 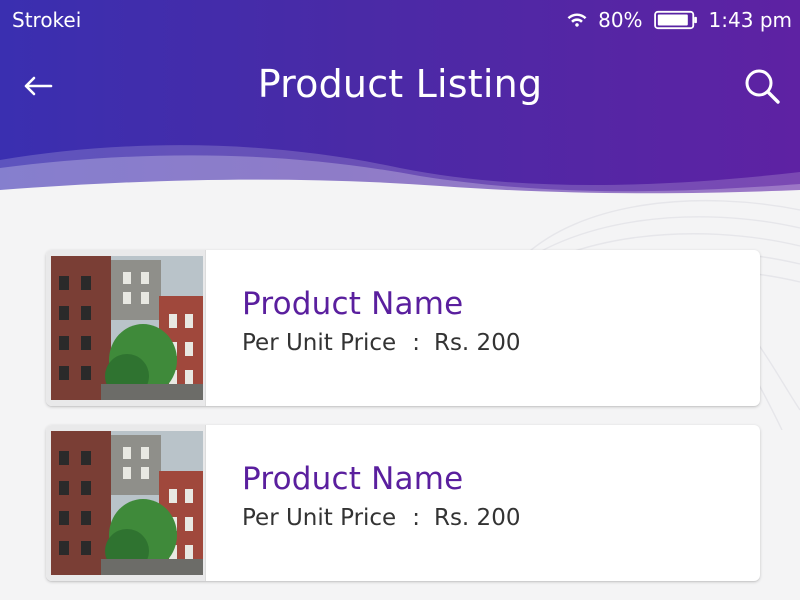 What do you see at coordinates (47, 20) in the screenshot?
I see `carrier-name: Strokei` at bounding box center [47, 20].